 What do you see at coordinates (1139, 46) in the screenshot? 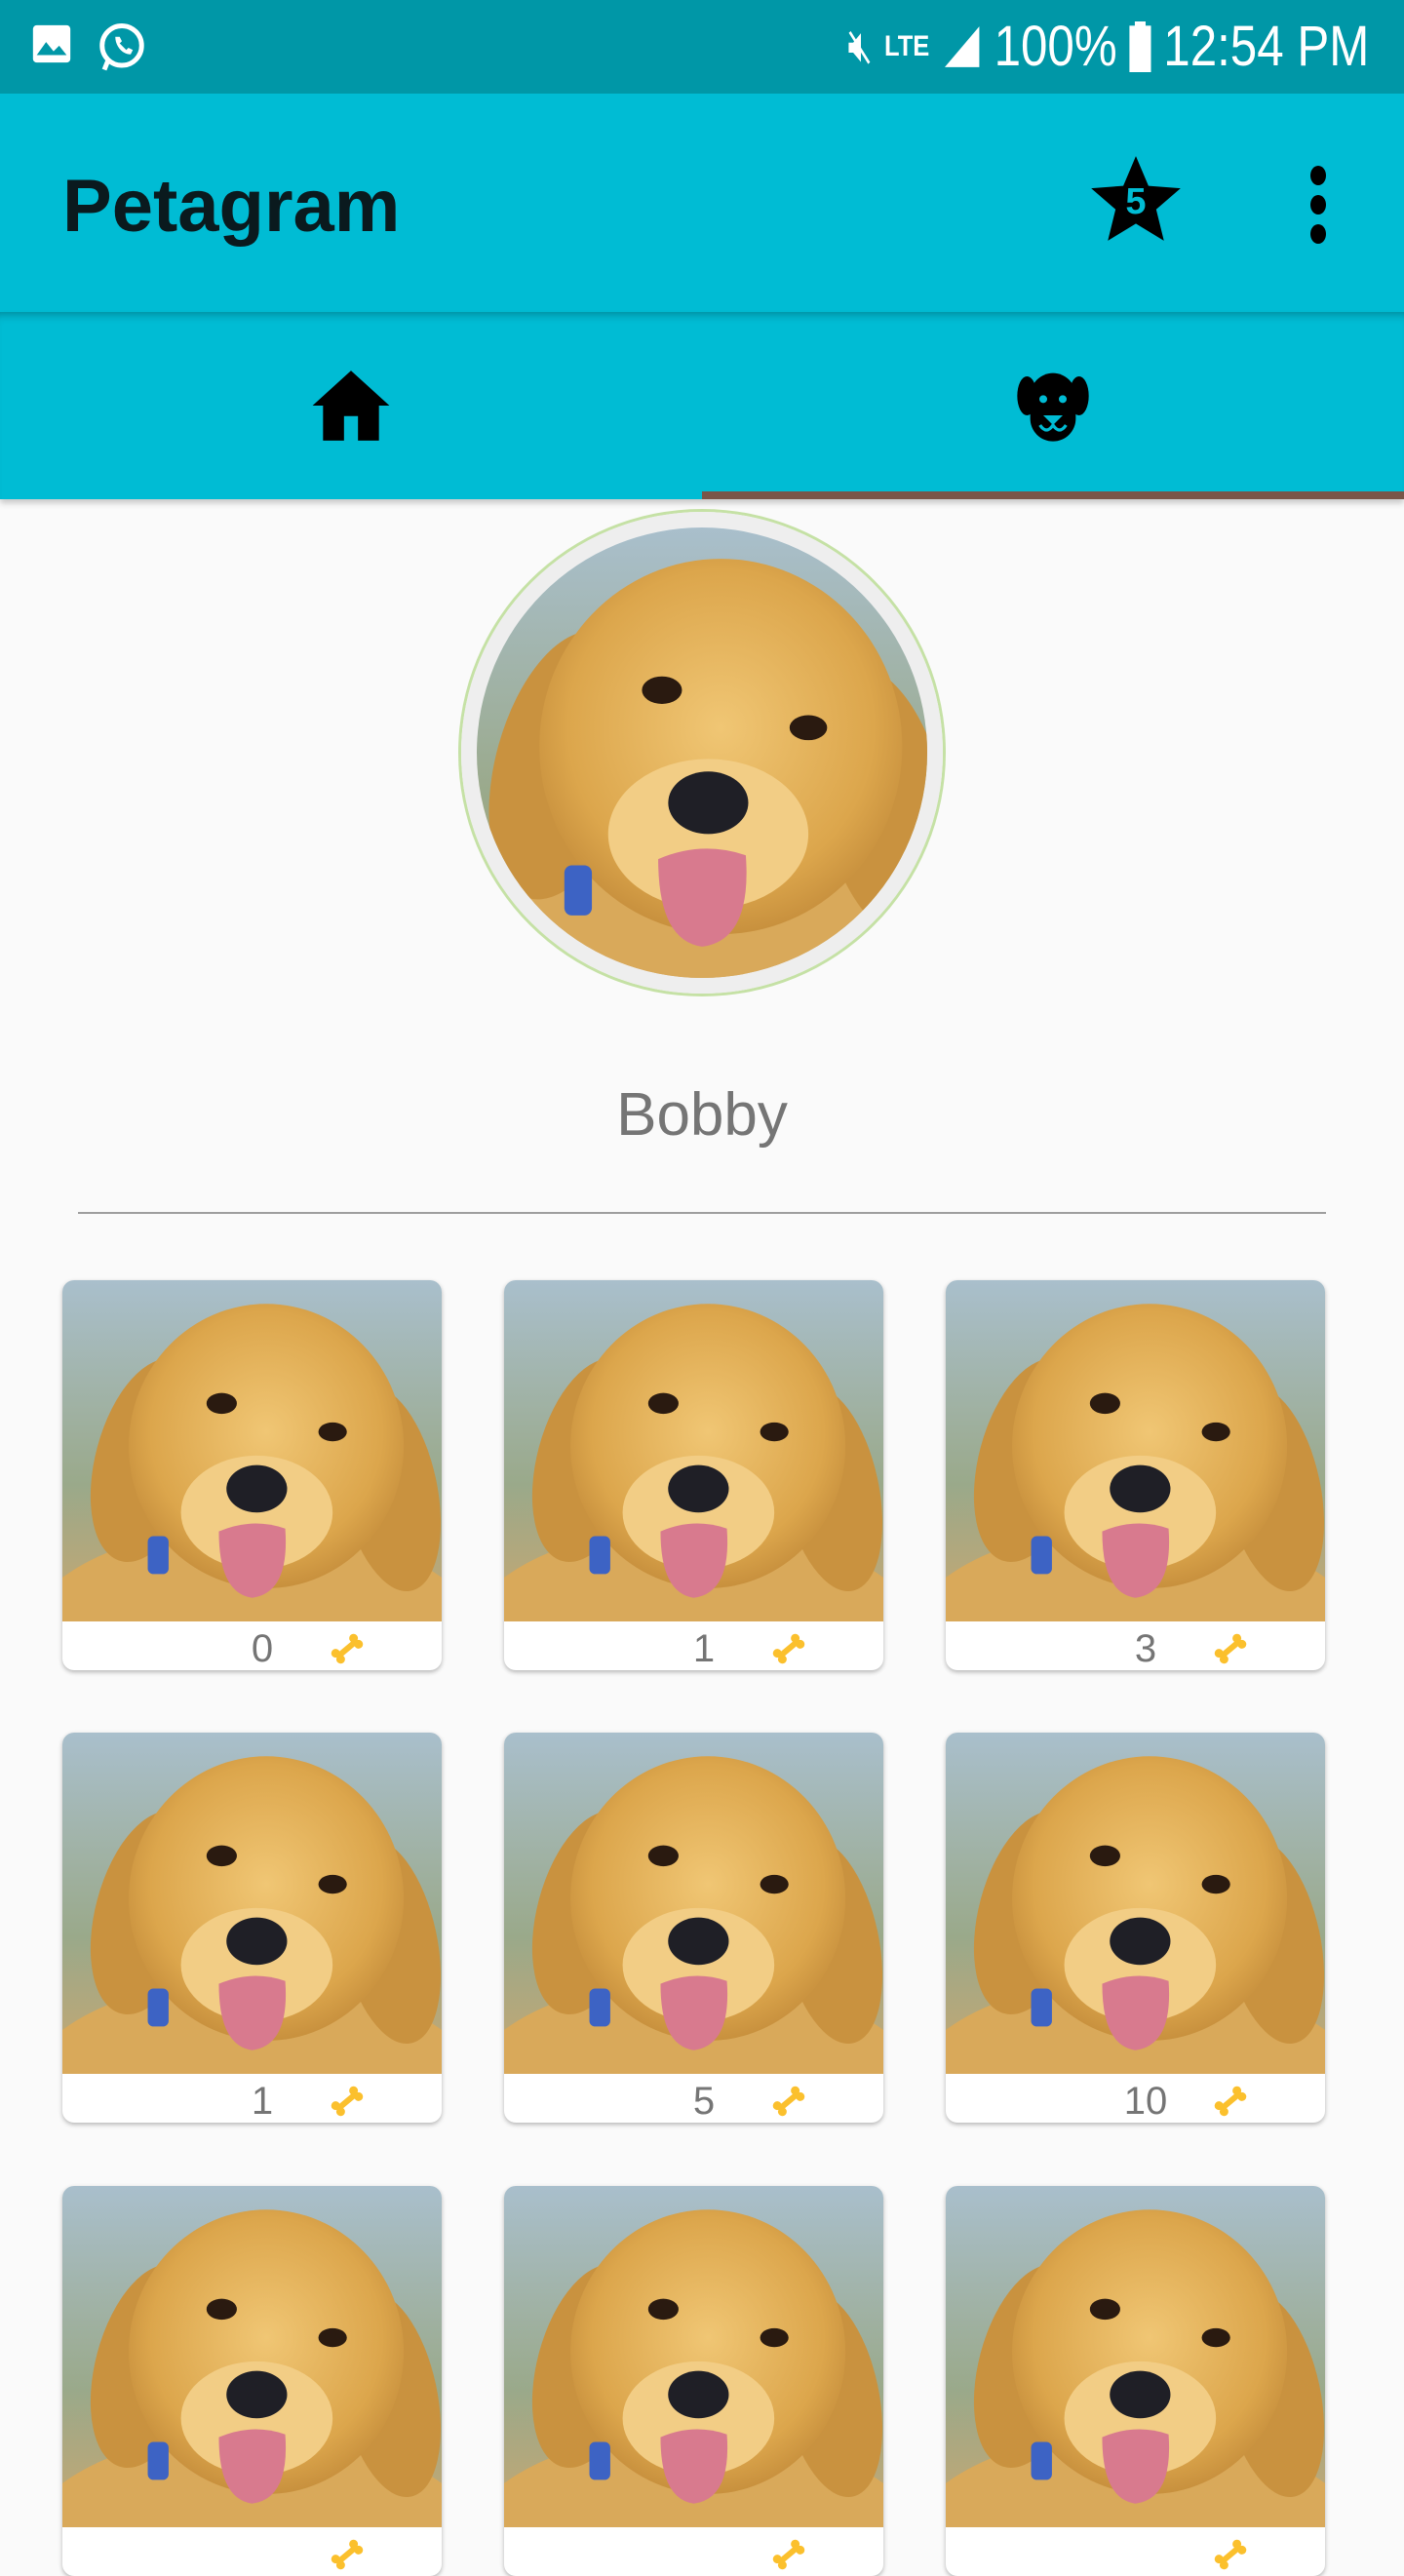
I see `battery-icon` at bounding box center [1139, 46].